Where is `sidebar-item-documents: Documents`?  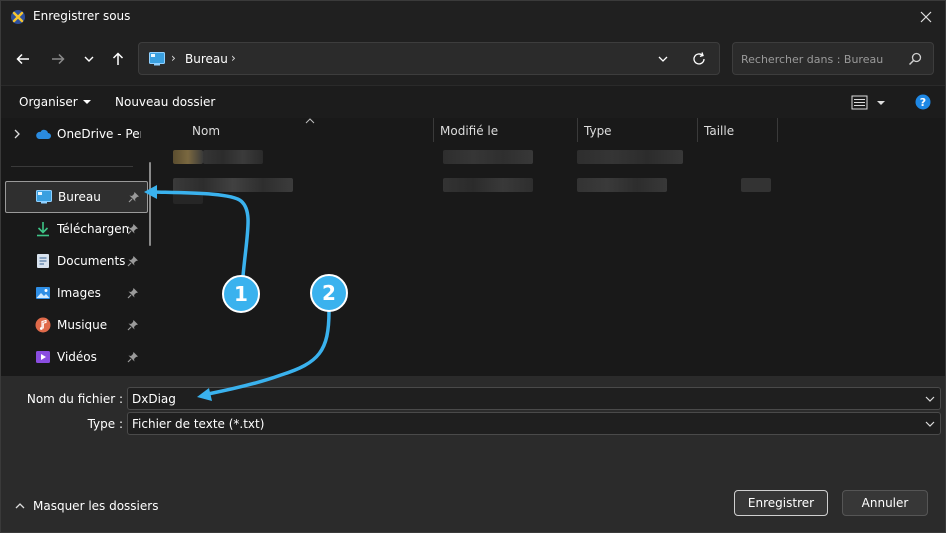 sidebar-item-documents: Documents is located at coordinates (75, 261).